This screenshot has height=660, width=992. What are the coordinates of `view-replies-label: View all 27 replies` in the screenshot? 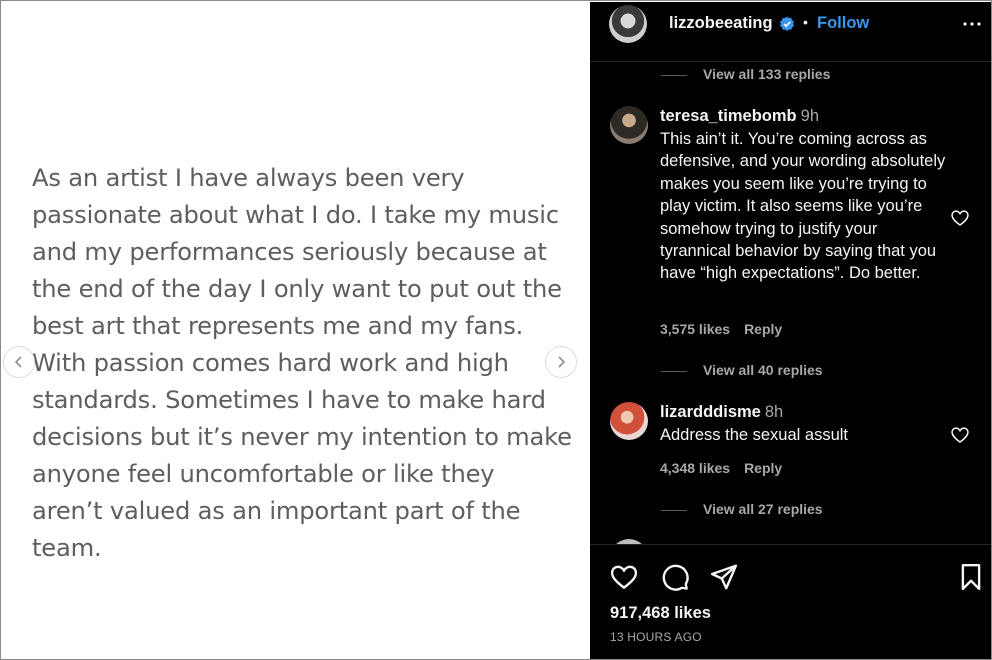 It's located at (763, 509).